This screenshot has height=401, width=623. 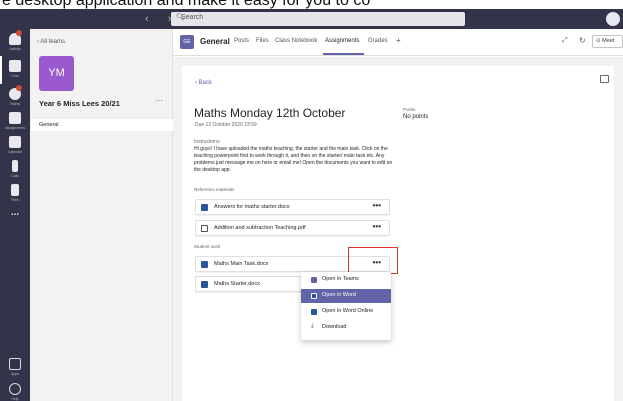 What do you see at coordinates (270, 113) in the screenshot?
I see `assignment-title: Maths Monday 12th October` at bounding box center [270, 113].